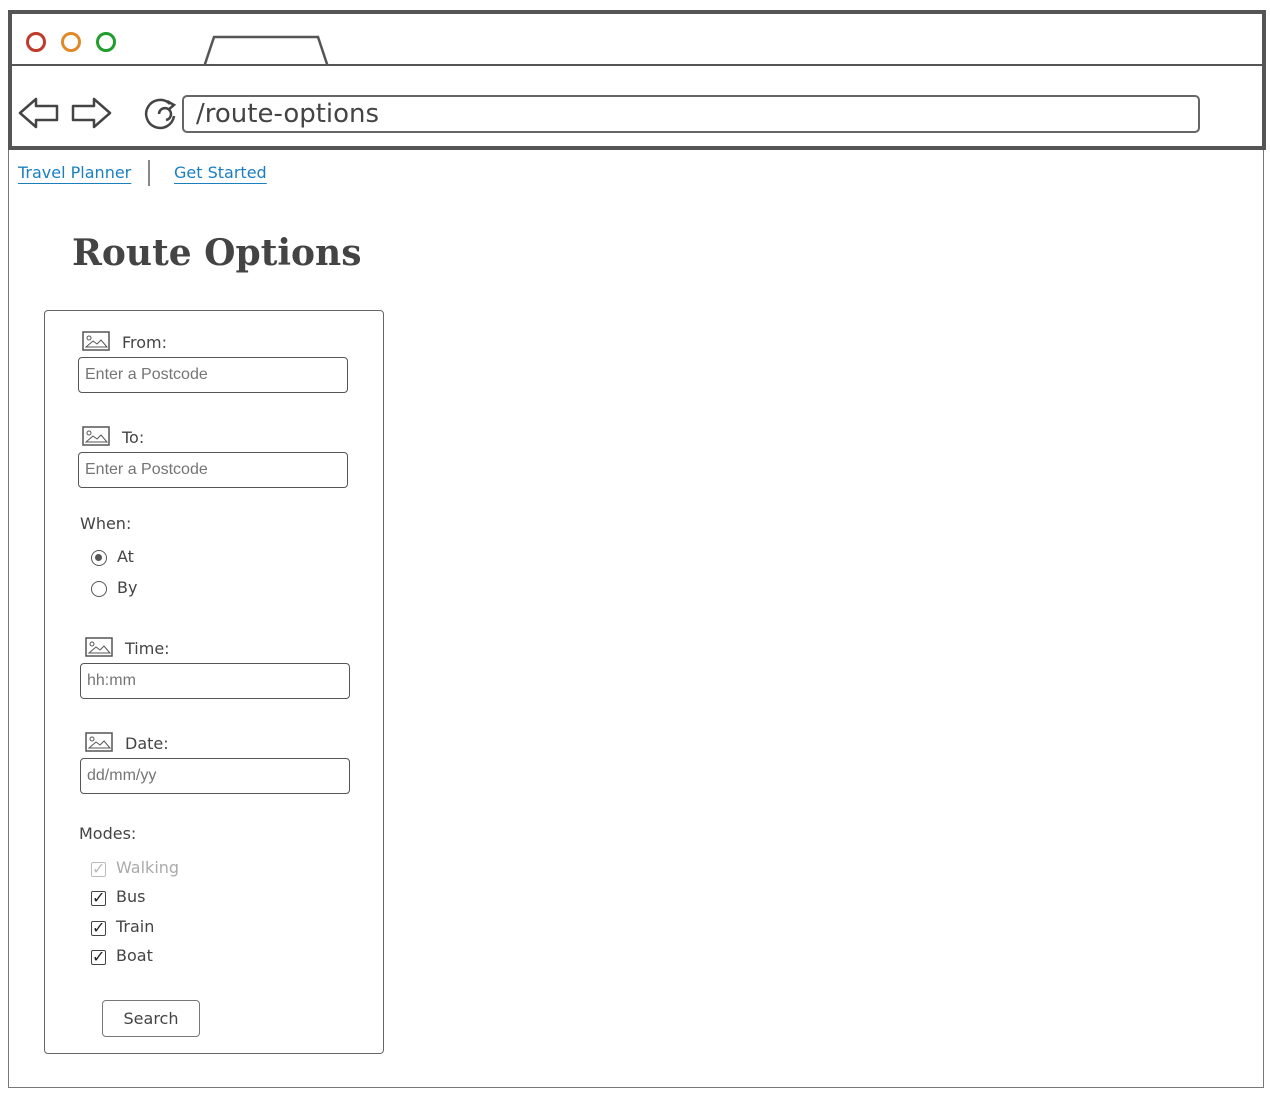 The width and height of the screenshot is (1270, 1093). I want to click on forward-arrow-icon, so click(91, 113).